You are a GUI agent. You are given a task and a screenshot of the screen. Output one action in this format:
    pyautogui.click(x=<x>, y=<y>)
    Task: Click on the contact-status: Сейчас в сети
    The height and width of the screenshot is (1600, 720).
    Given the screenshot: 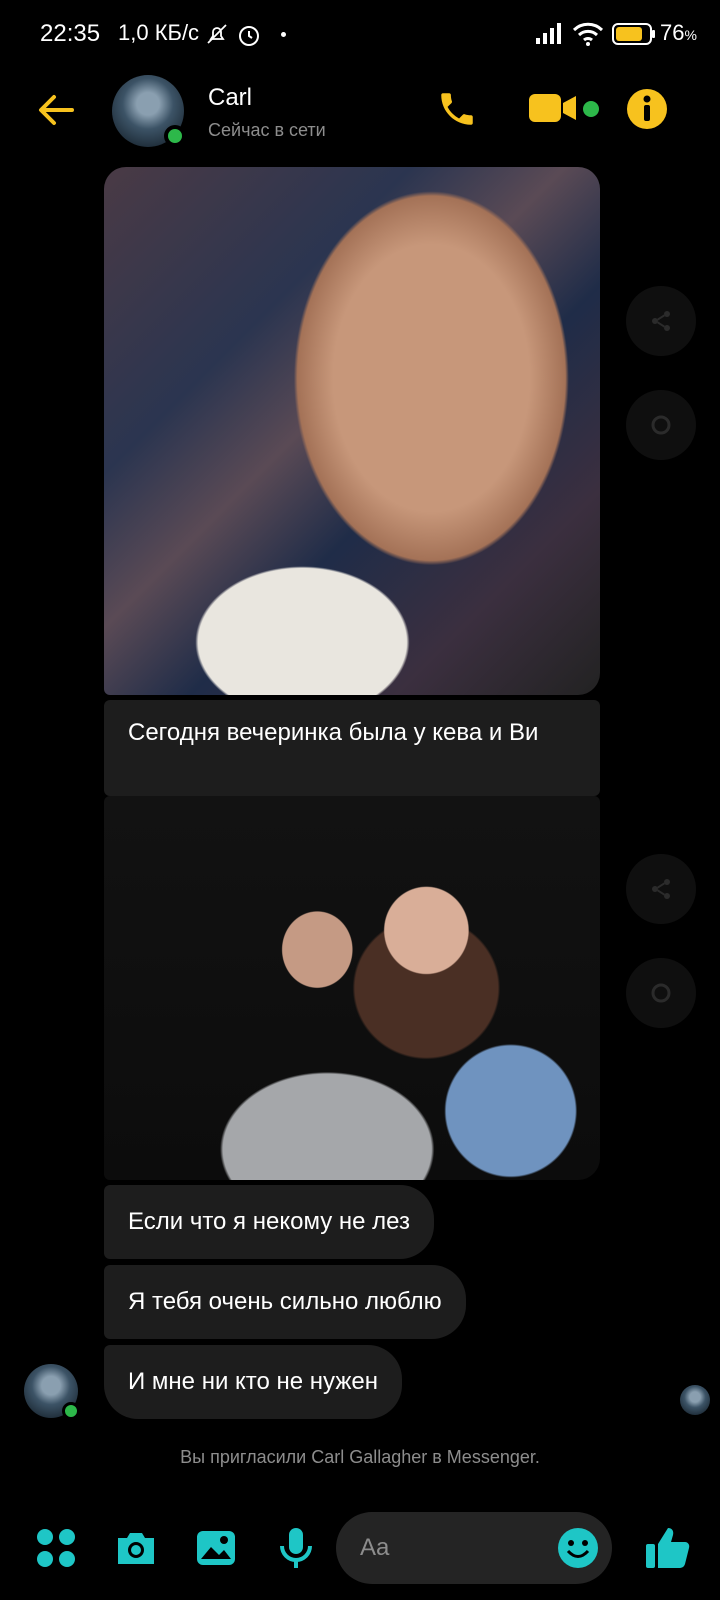 What is the action you would take?
    pyautogui.click(x=267, y=130)
    